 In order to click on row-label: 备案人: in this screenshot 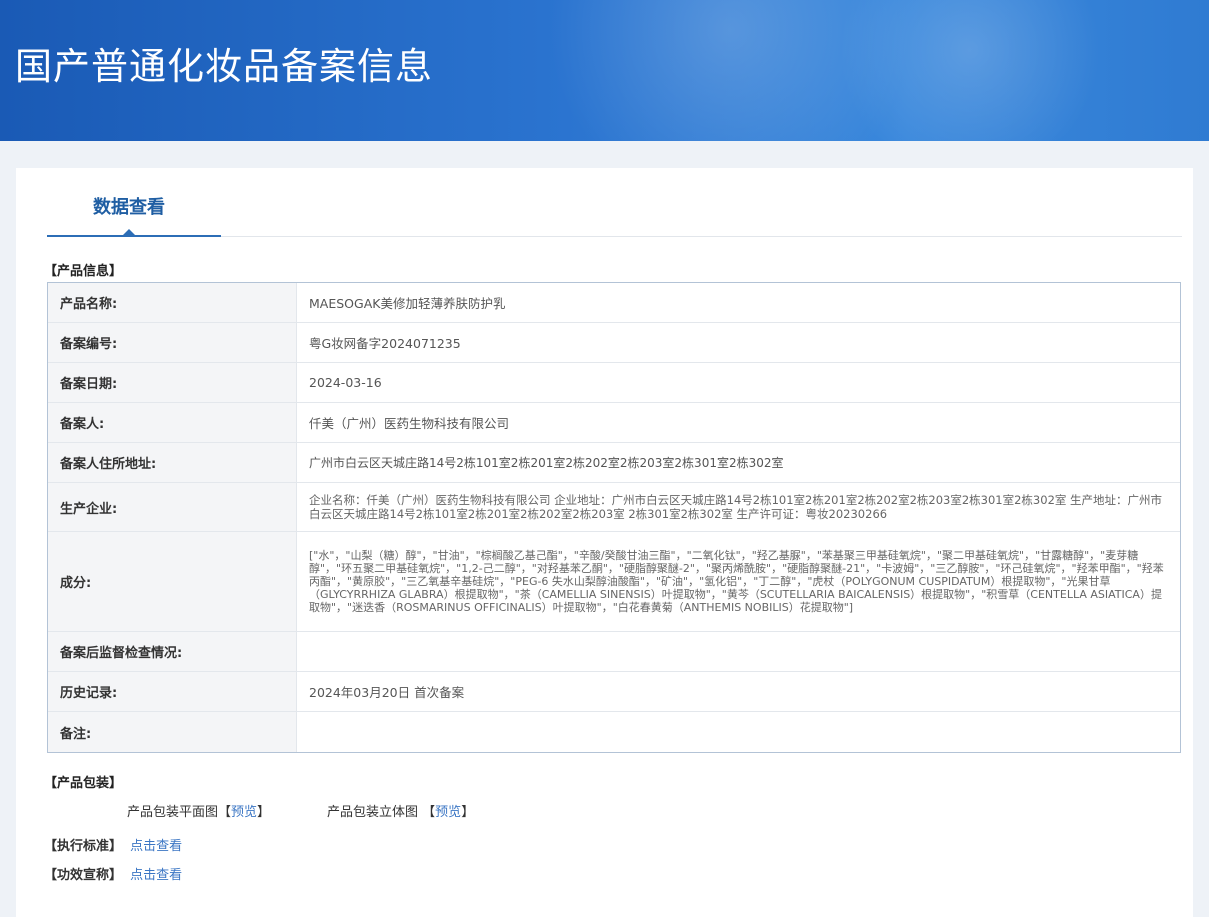, I will do `click(172, 422)`.